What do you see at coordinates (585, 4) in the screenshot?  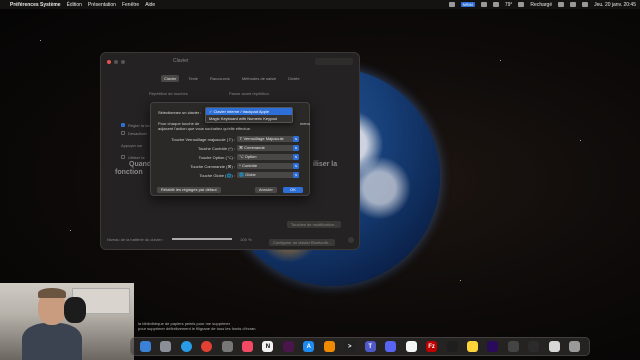 I see `control-center-icon` at bounding box center [585, 4].